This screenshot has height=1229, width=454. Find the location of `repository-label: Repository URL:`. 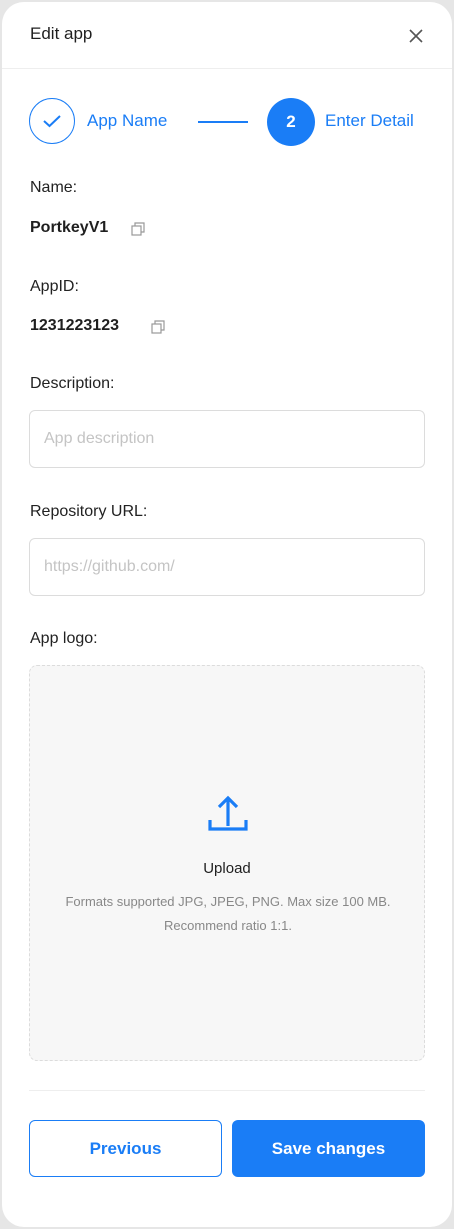

repository-label: Repository URL: is located at coordinates (89, 511).